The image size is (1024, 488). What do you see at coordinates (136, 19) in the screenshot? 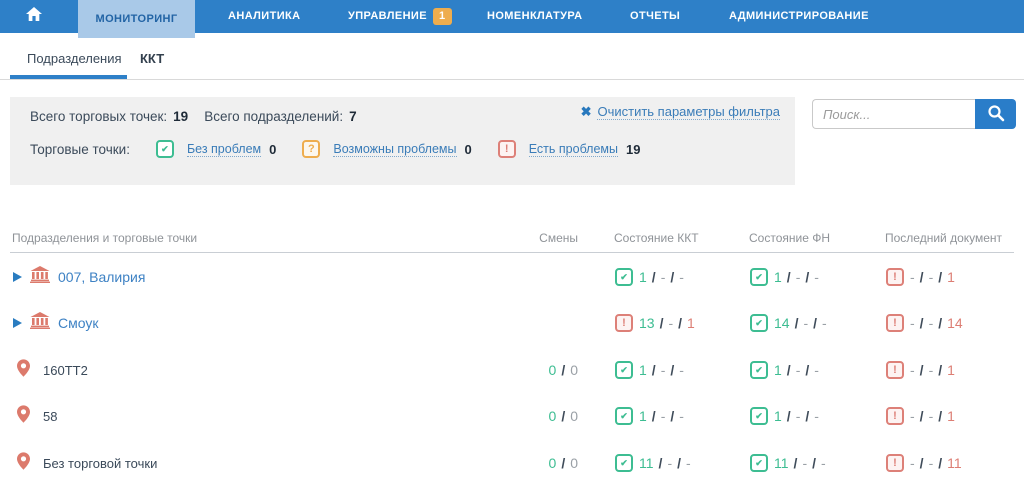
I see `nav-item-monitoring: МОНИТОРИНГ` at bounding box center [136, 19].